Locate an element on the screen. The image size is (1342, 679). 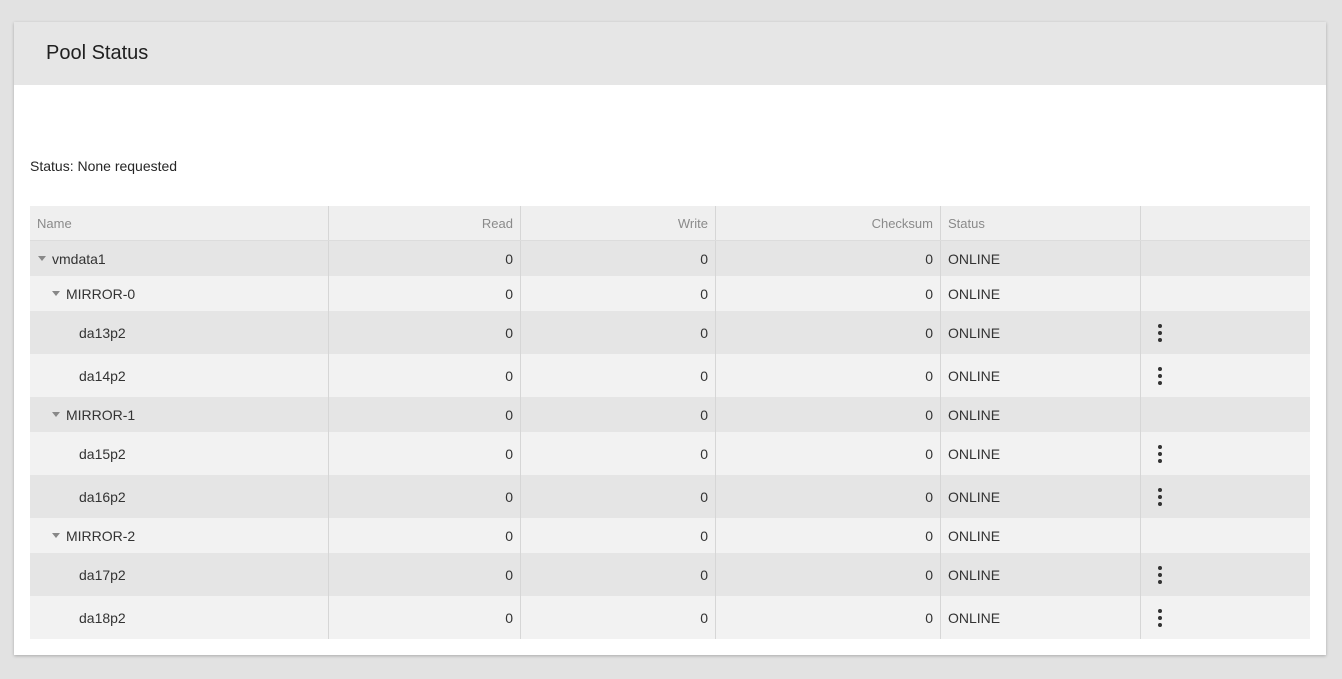
table-row: vmdata1 0 0 0 ONLINE is located at coordinates (670, 258).